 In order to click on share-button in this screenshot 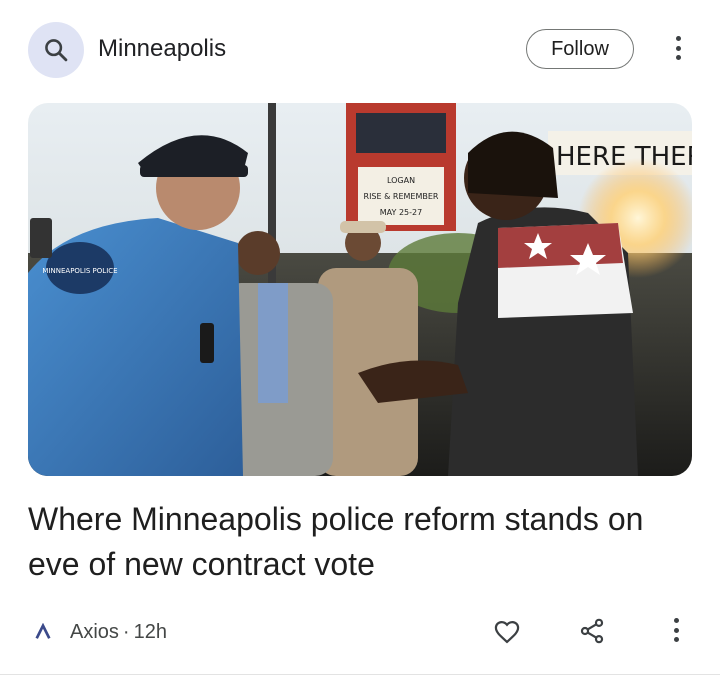, I will do `click(592, 631)`.